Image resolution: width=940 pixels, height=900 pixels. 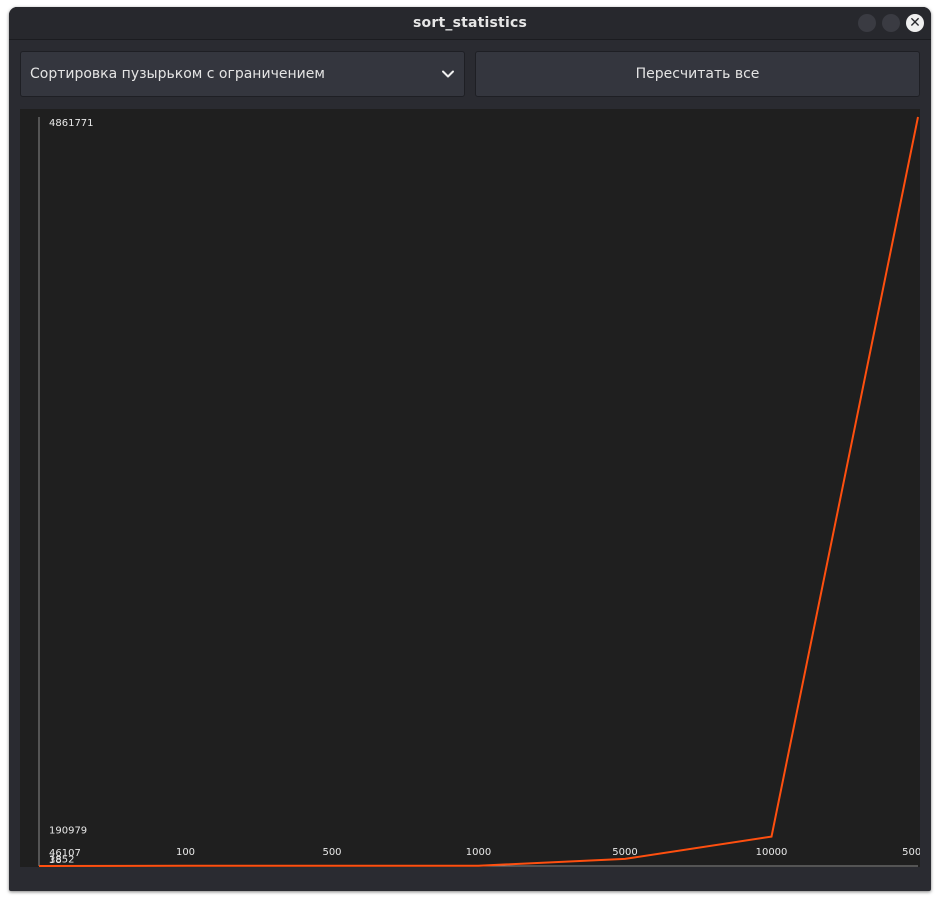 I want to click on minimize-icon, so click(x=867, y=23).